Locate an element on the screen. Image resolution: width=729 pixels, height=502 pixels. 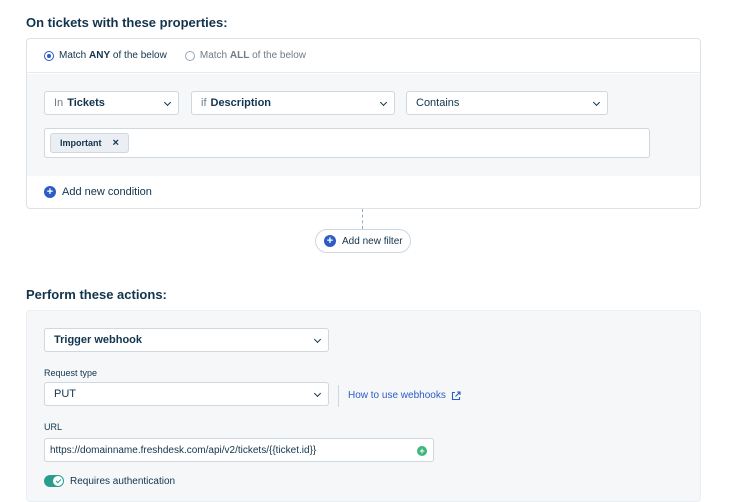
request-type-dropdown: PUT is located at coordinates (186, 394).